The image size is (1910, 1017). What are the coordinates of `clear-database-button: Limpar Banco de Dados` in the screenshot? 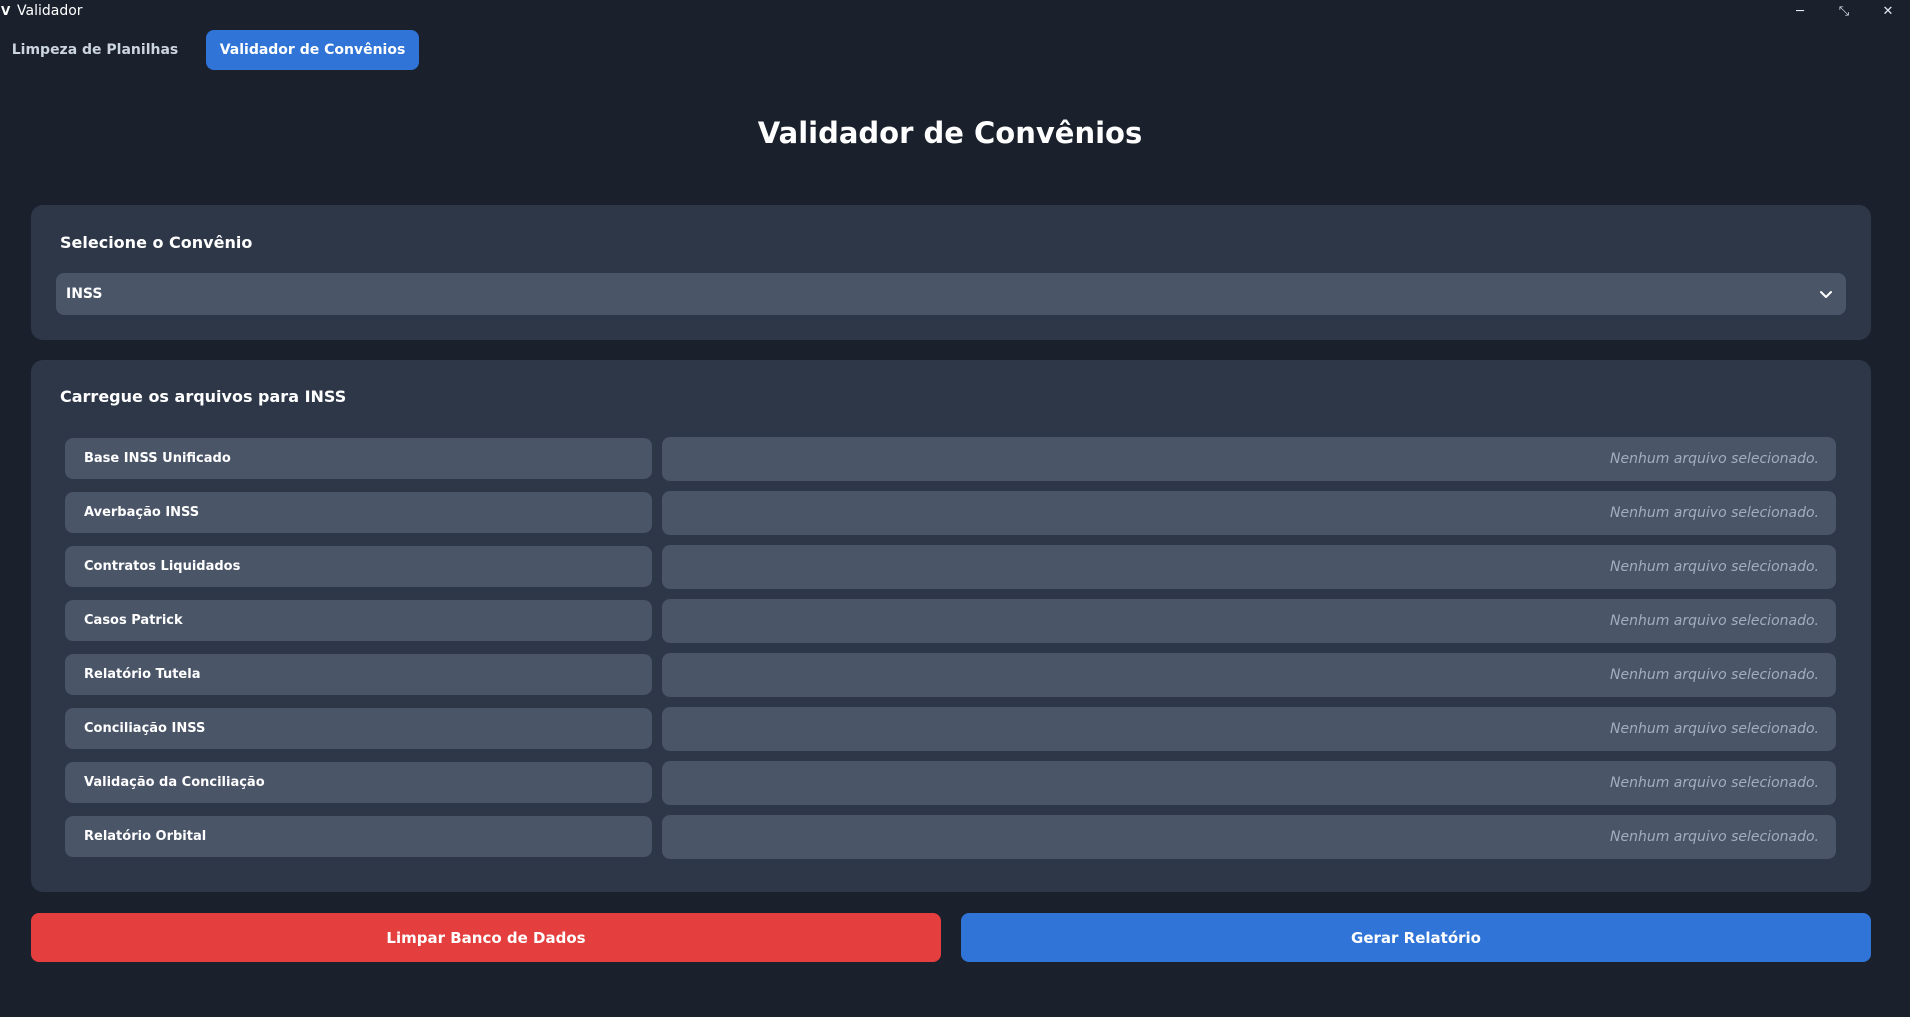 It's located at (486, 937).